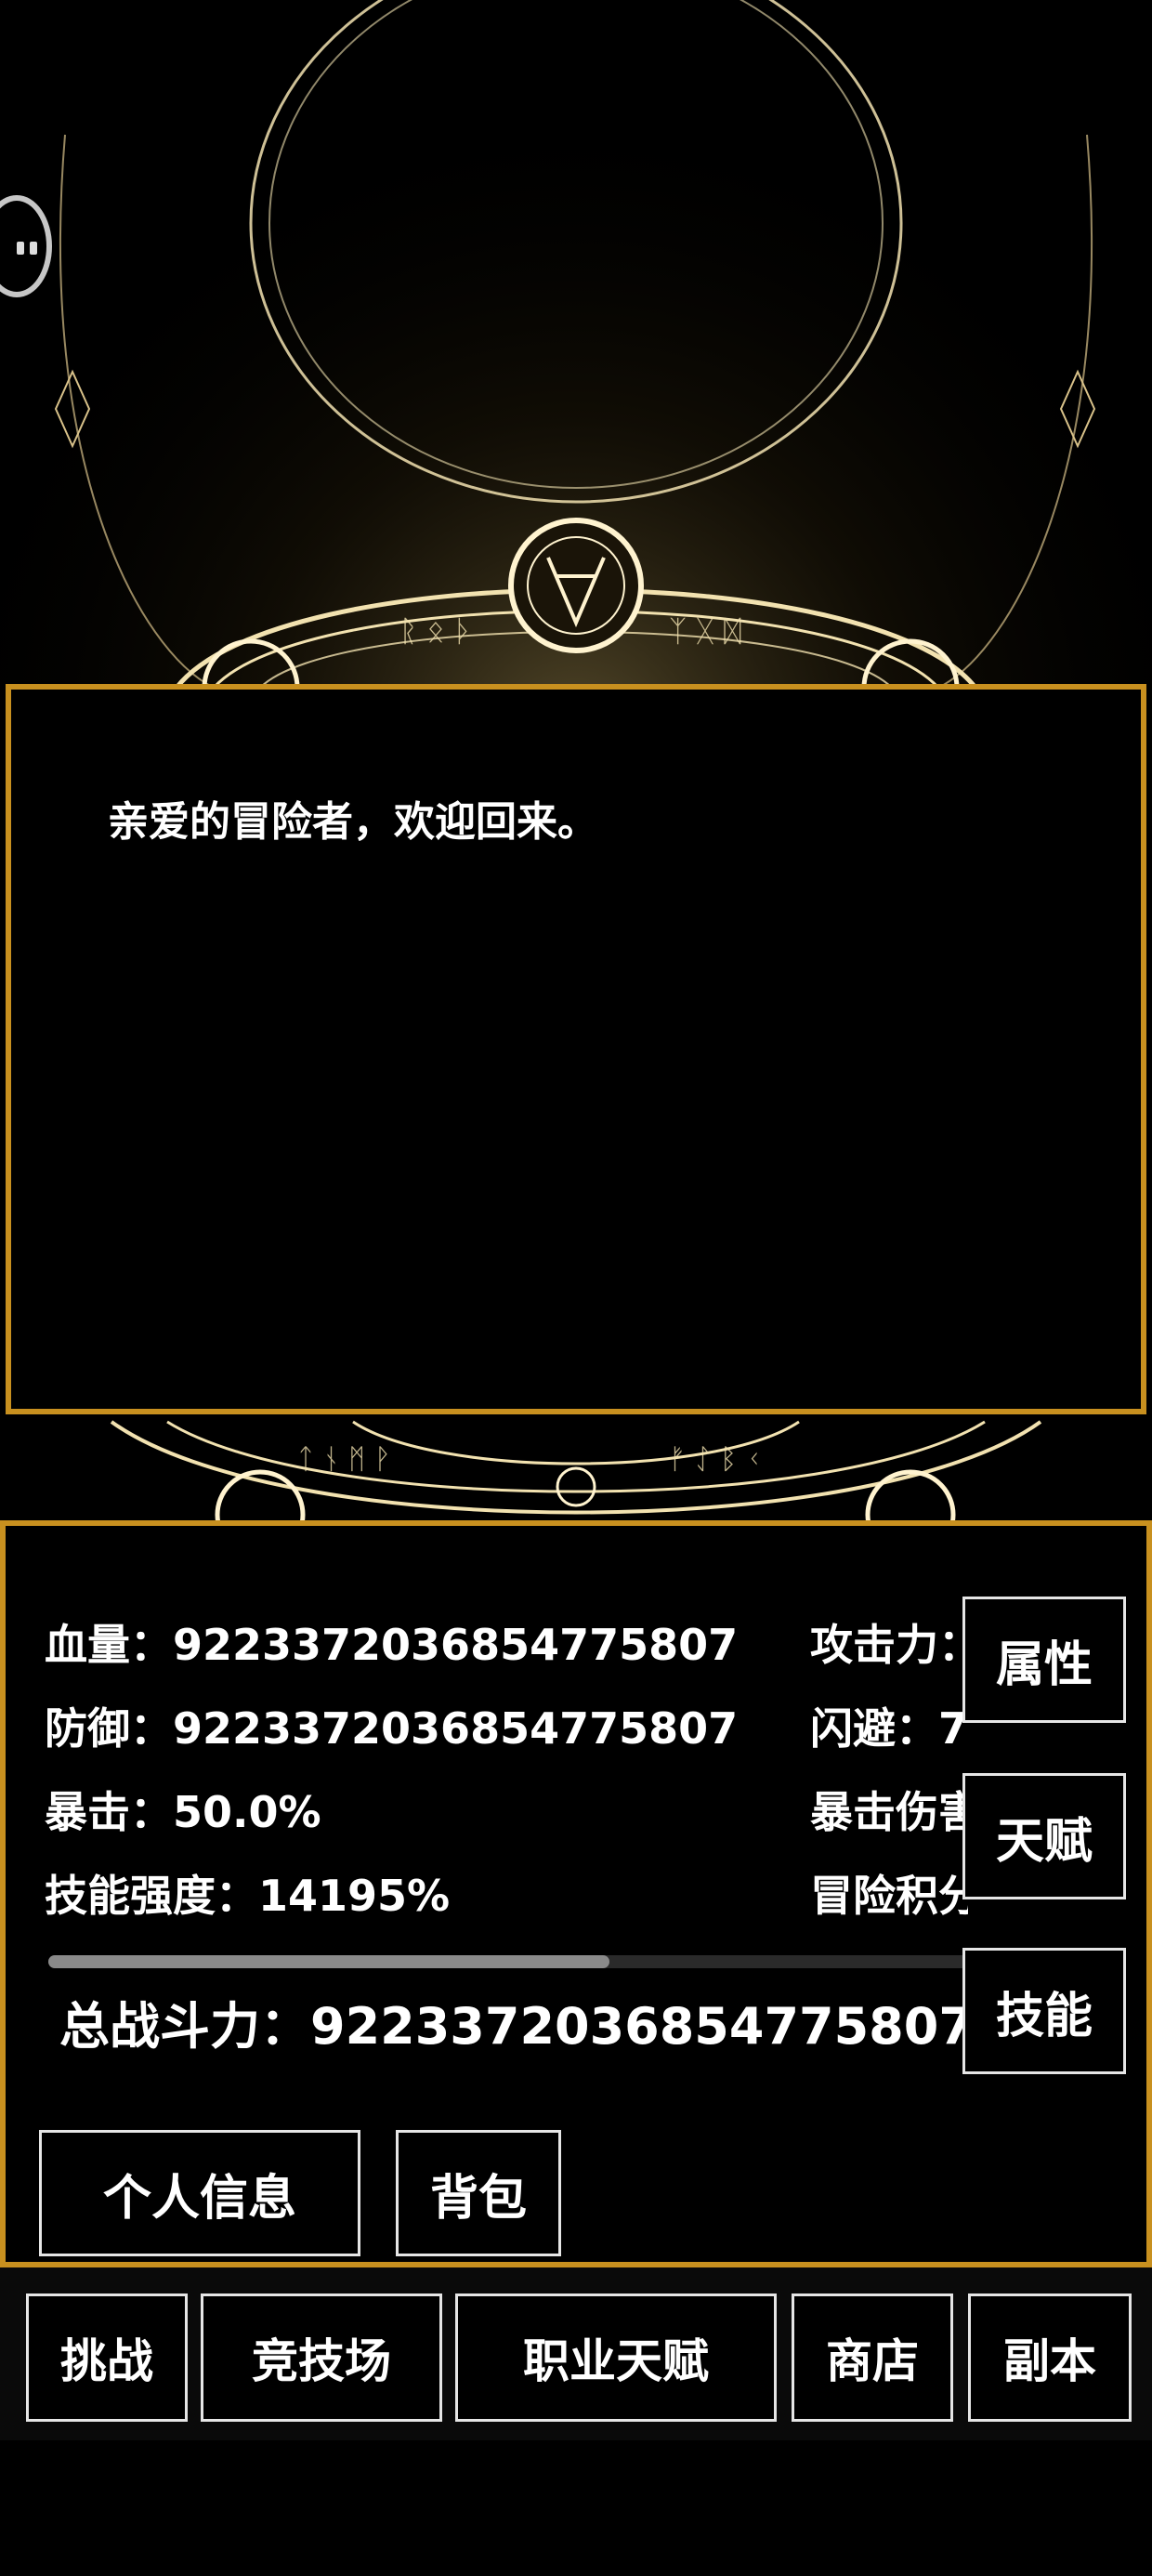 The image size is (1152, 2576). What do you see at coordinates (516, 2026) in the screenshot?
I see `total-power: 总战斗力：9223372036854775807` at bounding box center [516, 2026].